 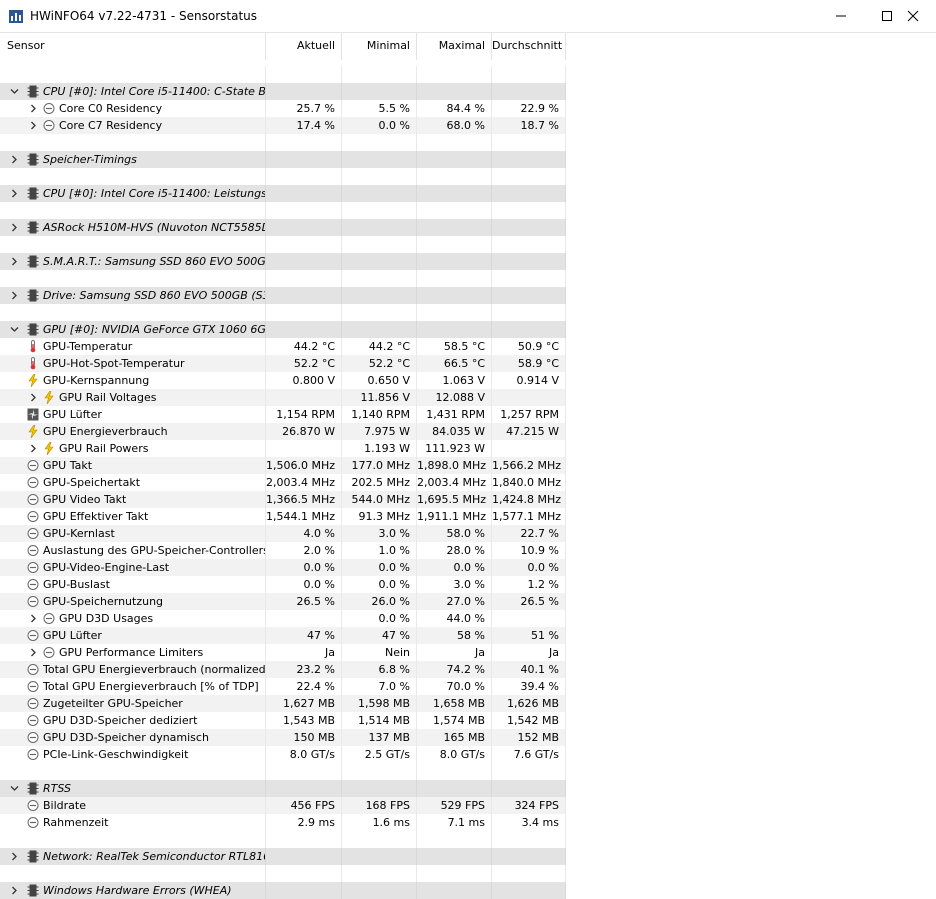 What do you see at coordinates (454, 720) in the screenshot?
I see `value-max: 1,574 MB` at bounding box center [454, 720].